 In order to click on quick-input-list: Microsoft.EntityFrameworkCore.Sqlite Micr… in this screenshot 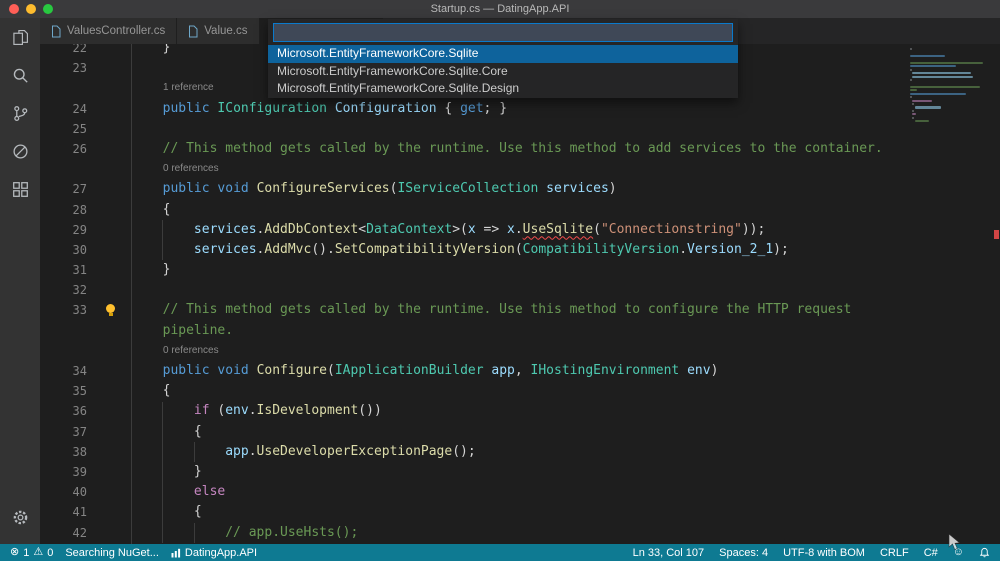, I will do `click(503, 71)`.